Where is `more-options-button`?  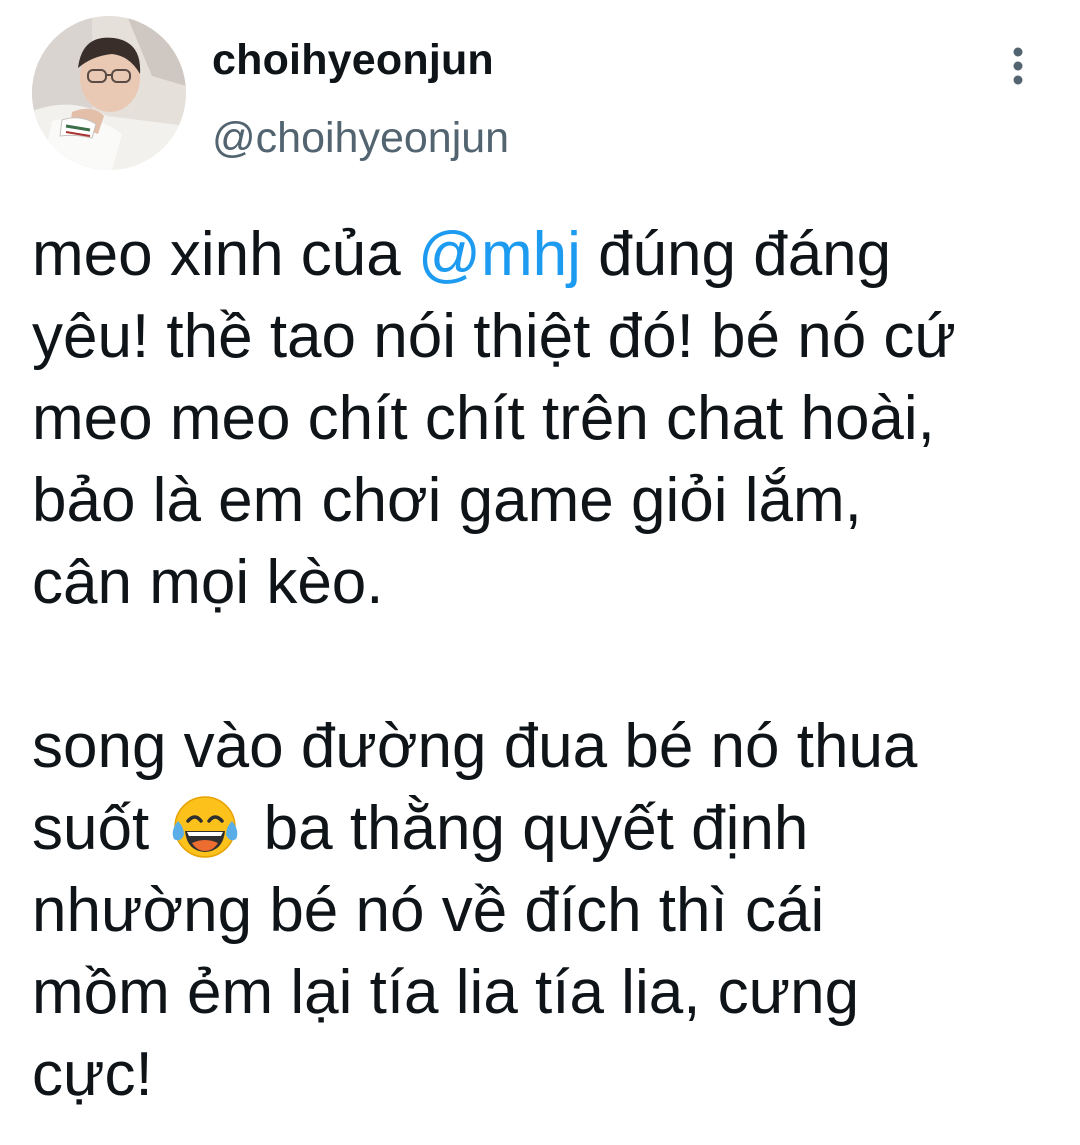
more-options-button is located at coordinates (1018, 66).